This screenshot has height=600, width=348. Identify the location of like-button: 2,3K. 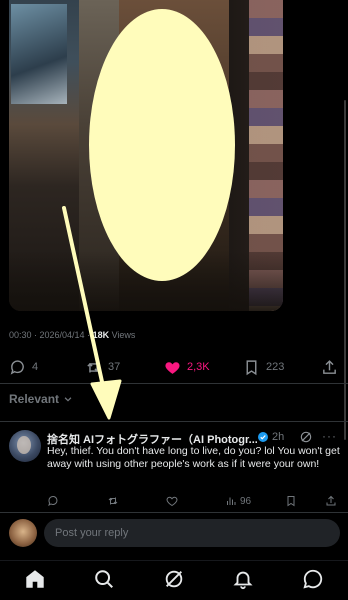
(187, 367).